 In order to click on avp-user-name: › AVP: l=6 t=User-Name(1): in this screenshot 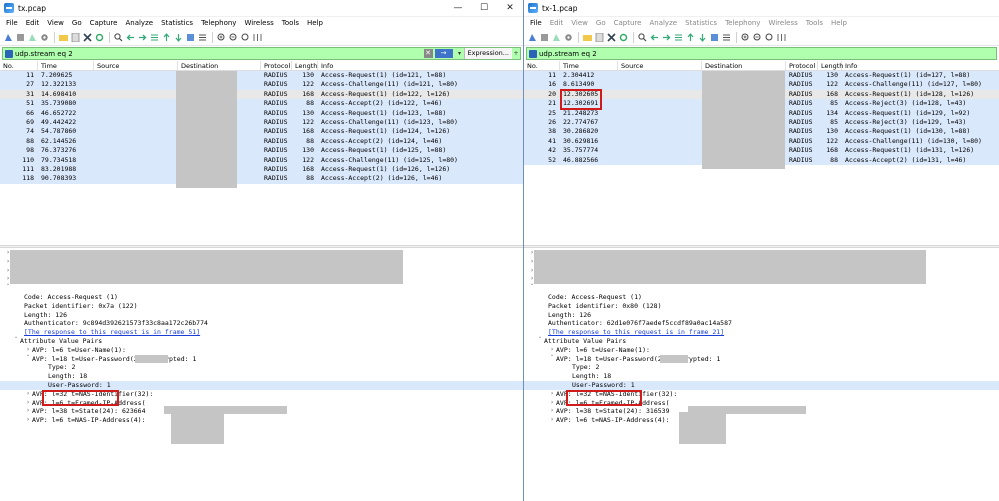, I will do `click(261, 350)`.